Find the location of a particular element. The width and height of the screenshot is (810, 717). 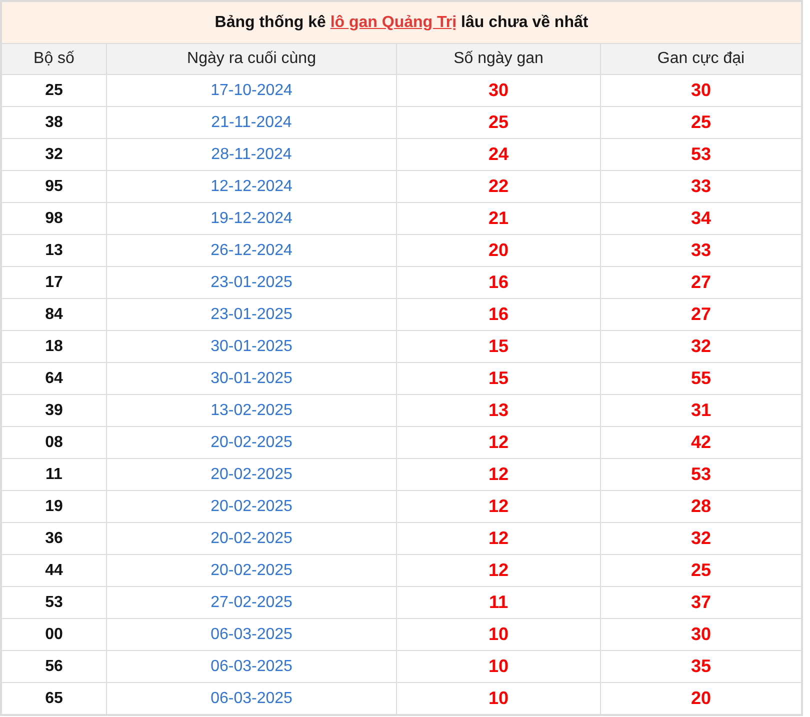

number-cell: 13 is located at coordinates (53, 250).